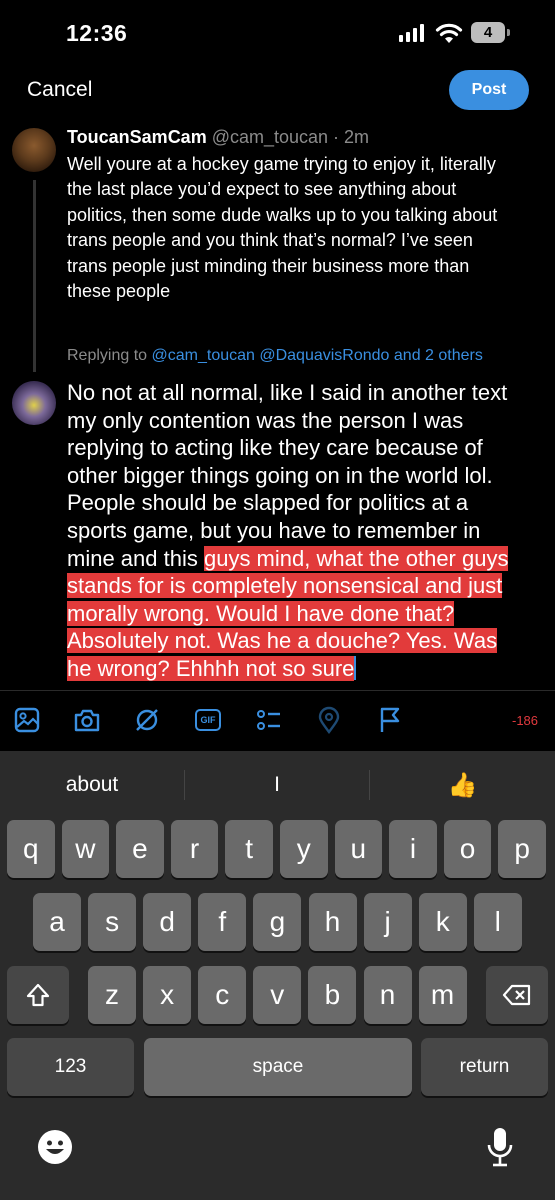  What do you see at coordinates (167, 922) in the screenshot?
I see `key-d: d` at bounding box center [167, 922].